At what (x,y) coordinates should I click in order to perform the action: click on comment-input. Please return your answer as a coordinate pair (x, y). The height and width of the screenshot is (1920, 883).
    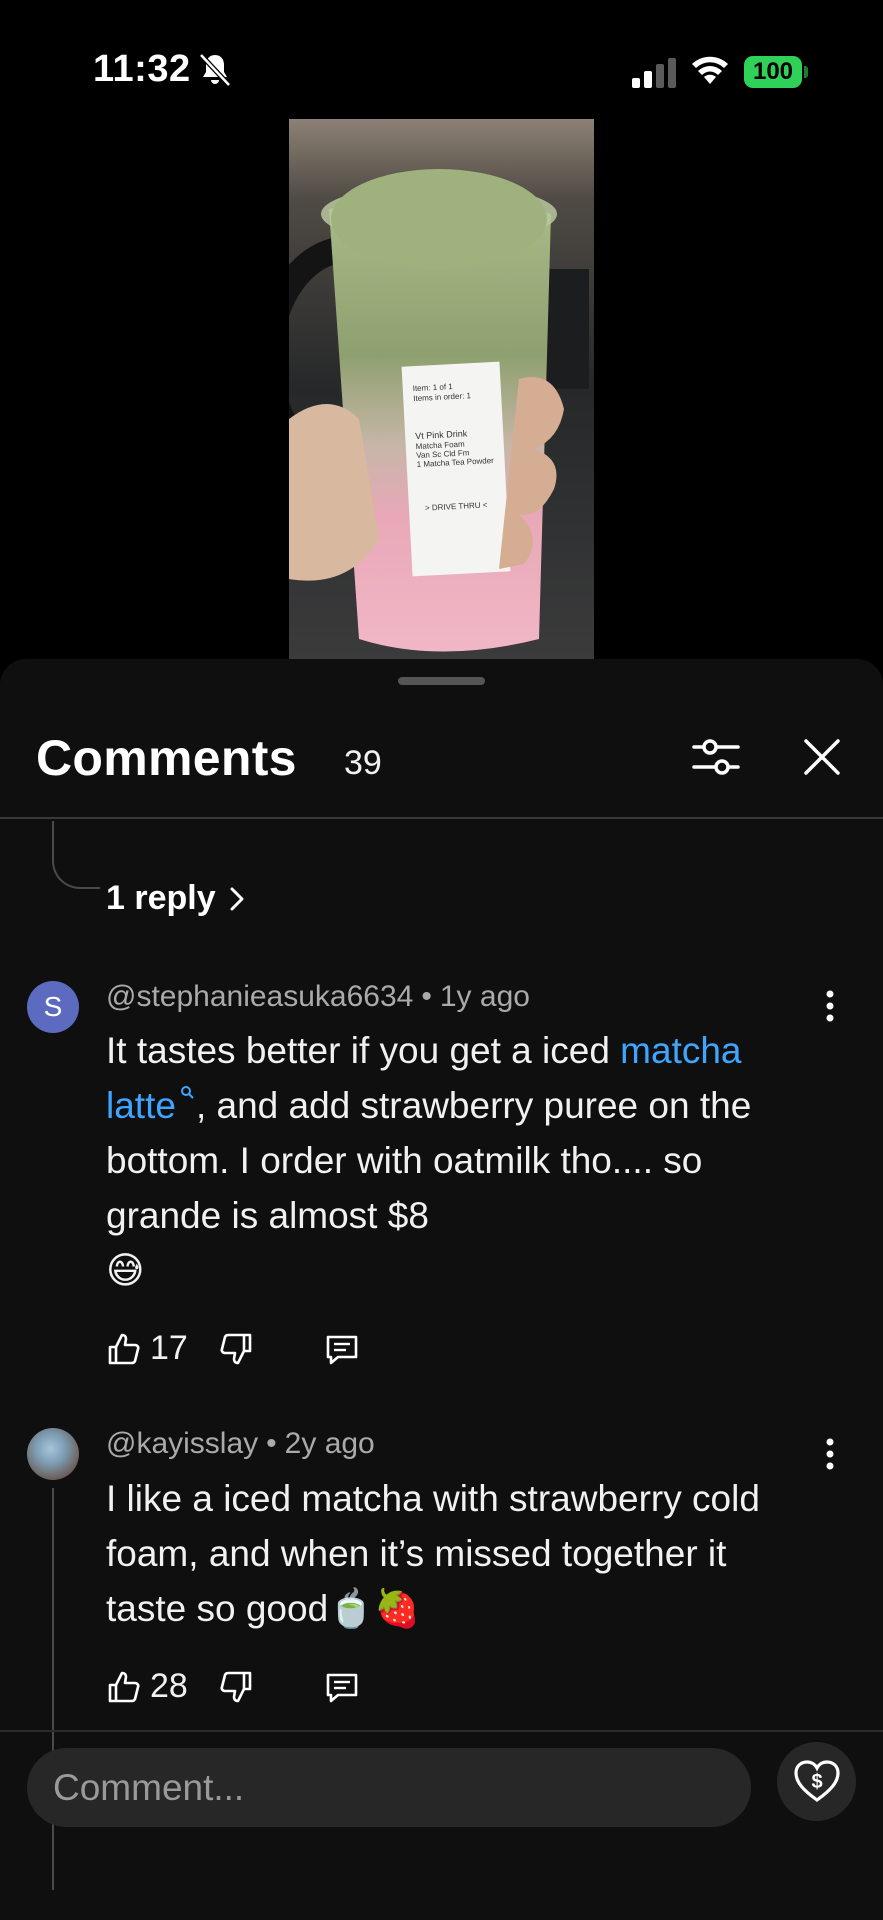
    Looking at the image, I should click on (389, 1787).